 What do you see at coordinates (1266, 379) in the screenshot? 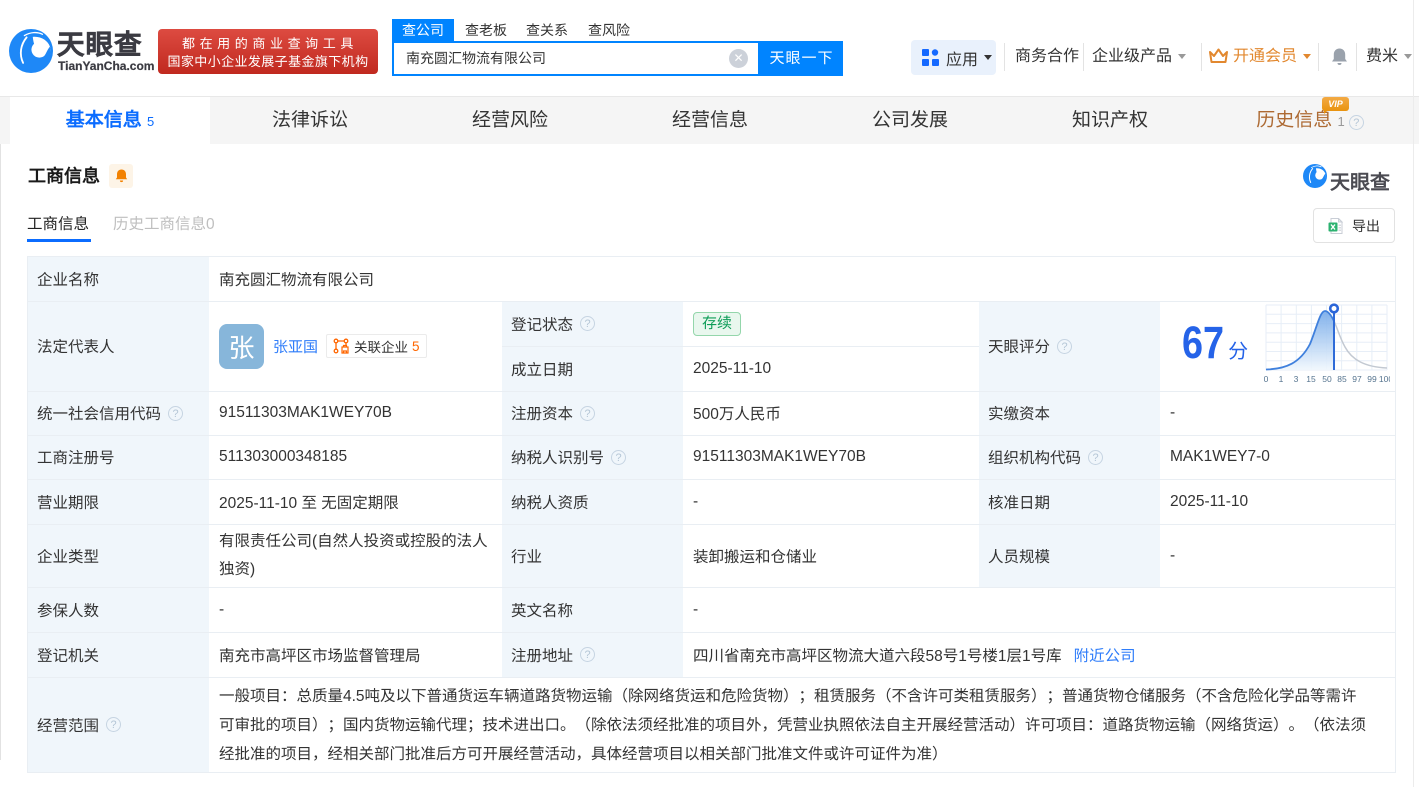
I see `svg-text: 0` at bounding box center [1266, 379].